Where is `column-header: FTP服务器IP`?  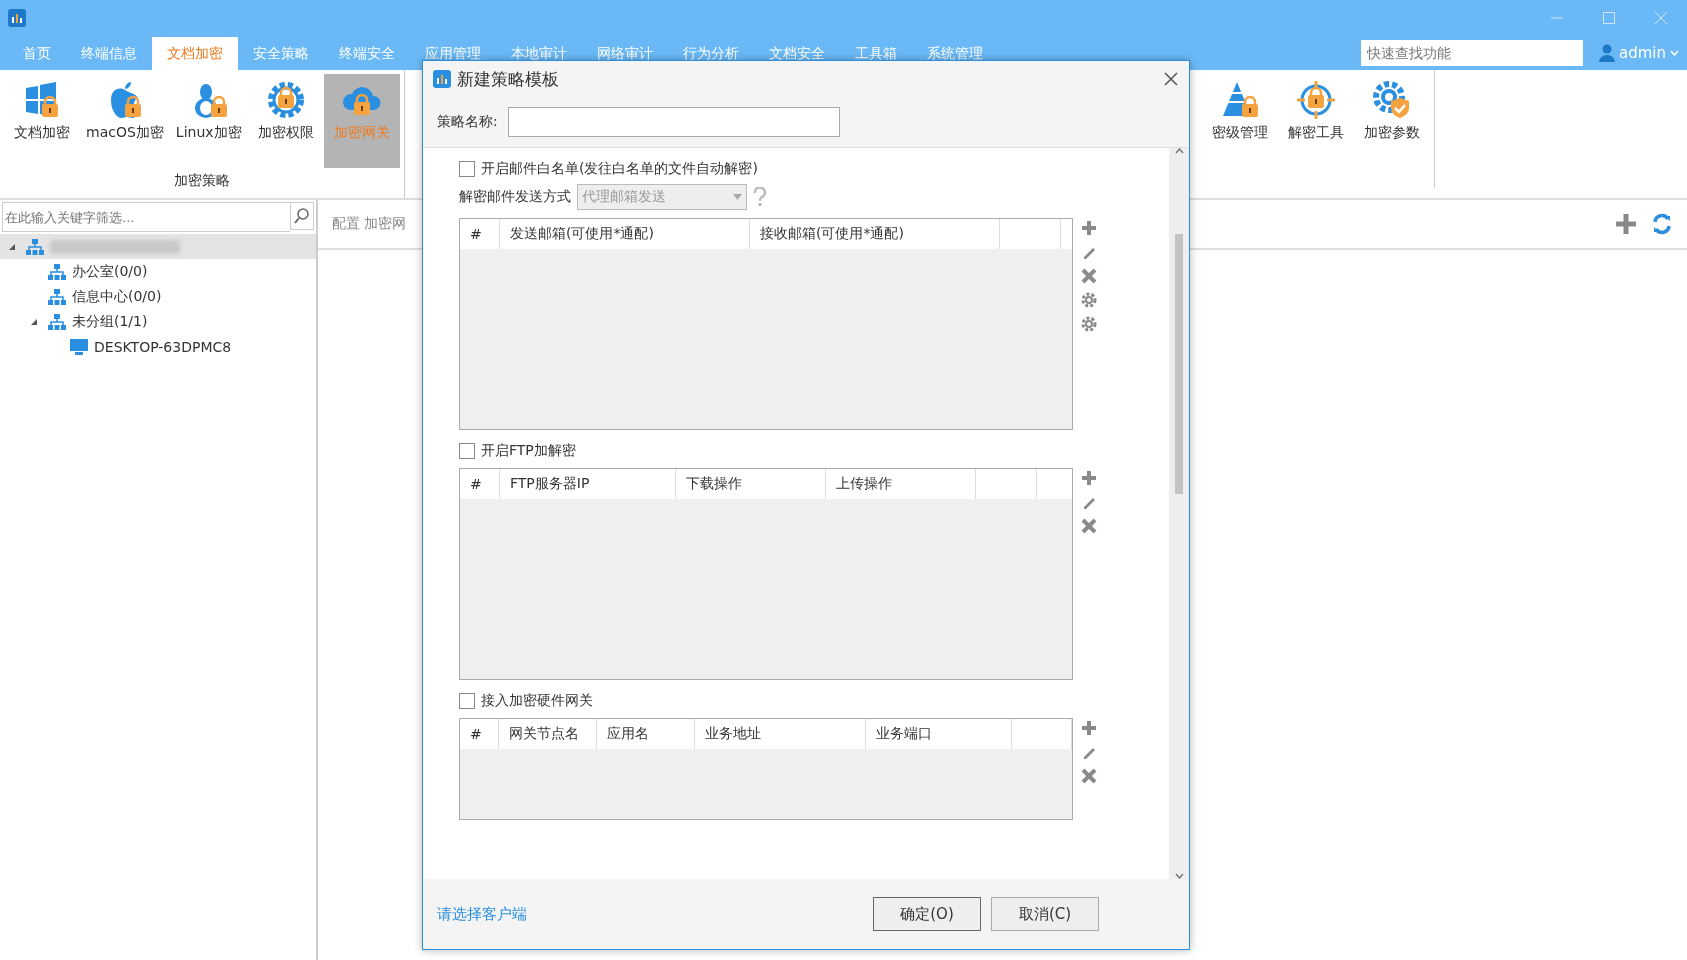 column-header: FTP服务器IP is located at coordinates (588, 484).